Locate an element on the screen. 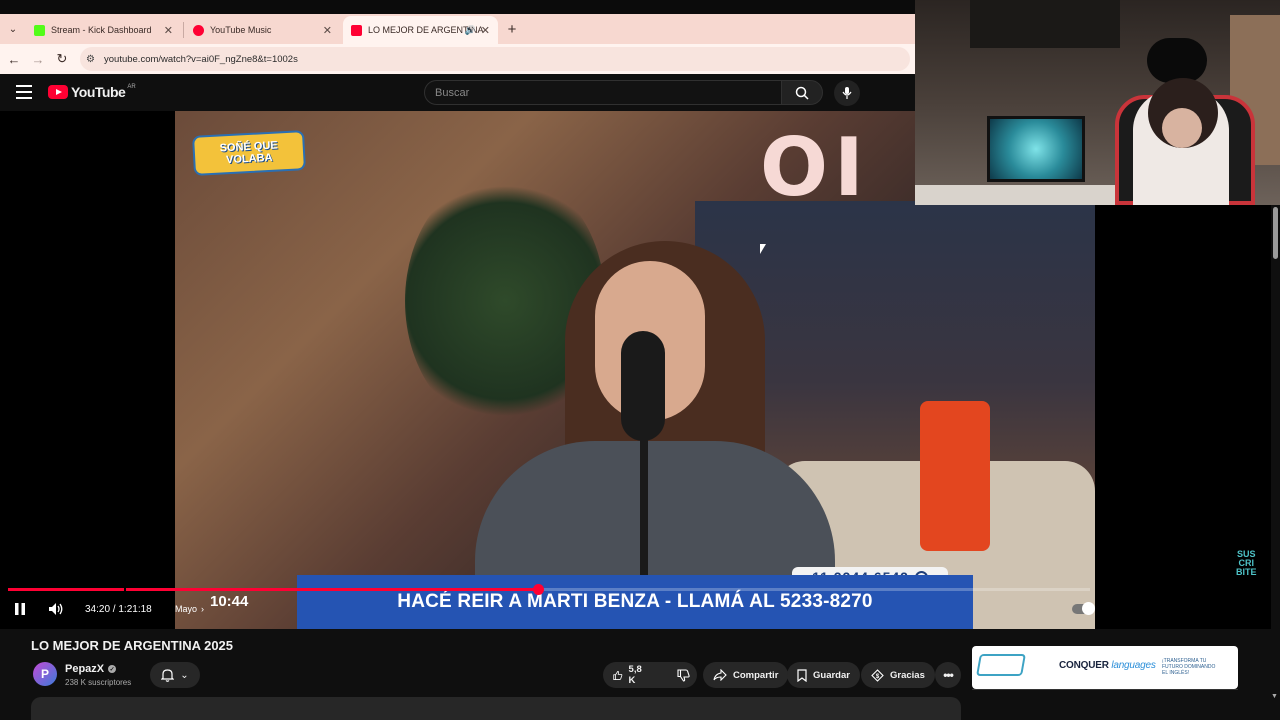  show-logo-line: VOLABA is located at coordinates (249, 159).